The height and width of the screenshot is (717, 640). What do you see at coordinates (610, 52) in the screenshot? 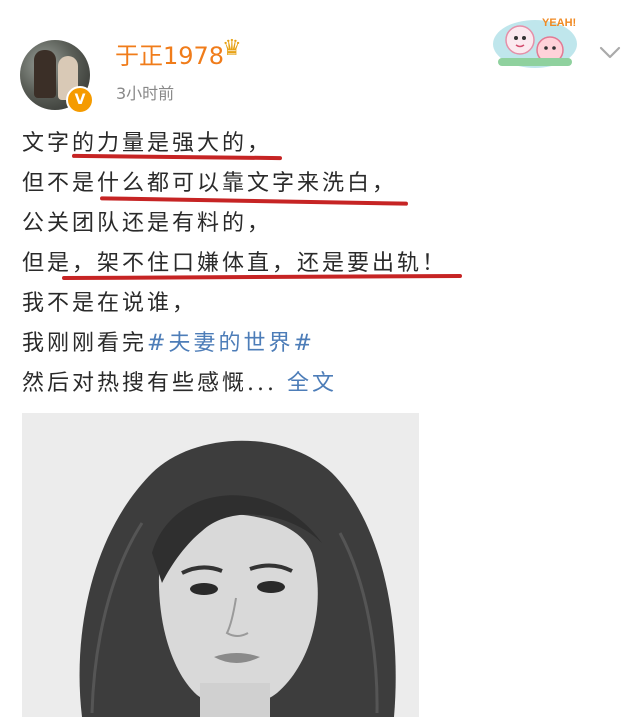
I see `chevron-down-icon` at bounding box center [610, 52].